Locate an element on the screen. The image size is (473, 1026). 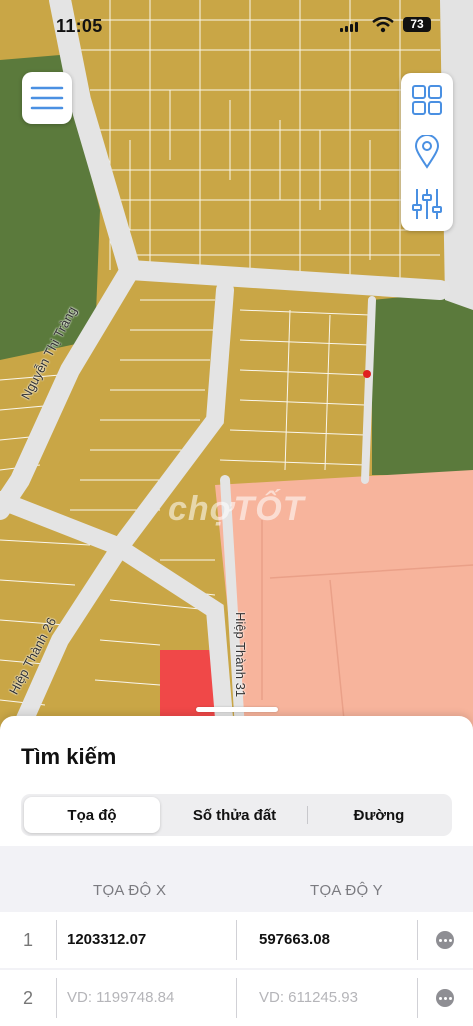
layers-button is located at coordinates (427, 100).